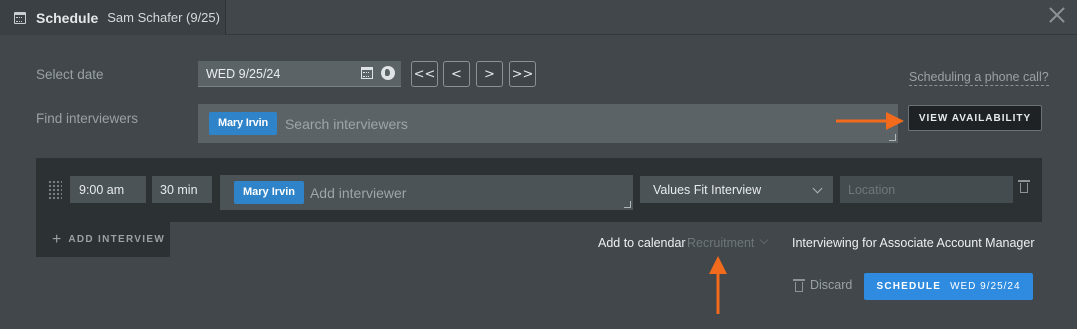  What do you see at coordinates (182, 189) in the screenshot?
I see `duration-field: 30 min` at bounding box center [182, 189].